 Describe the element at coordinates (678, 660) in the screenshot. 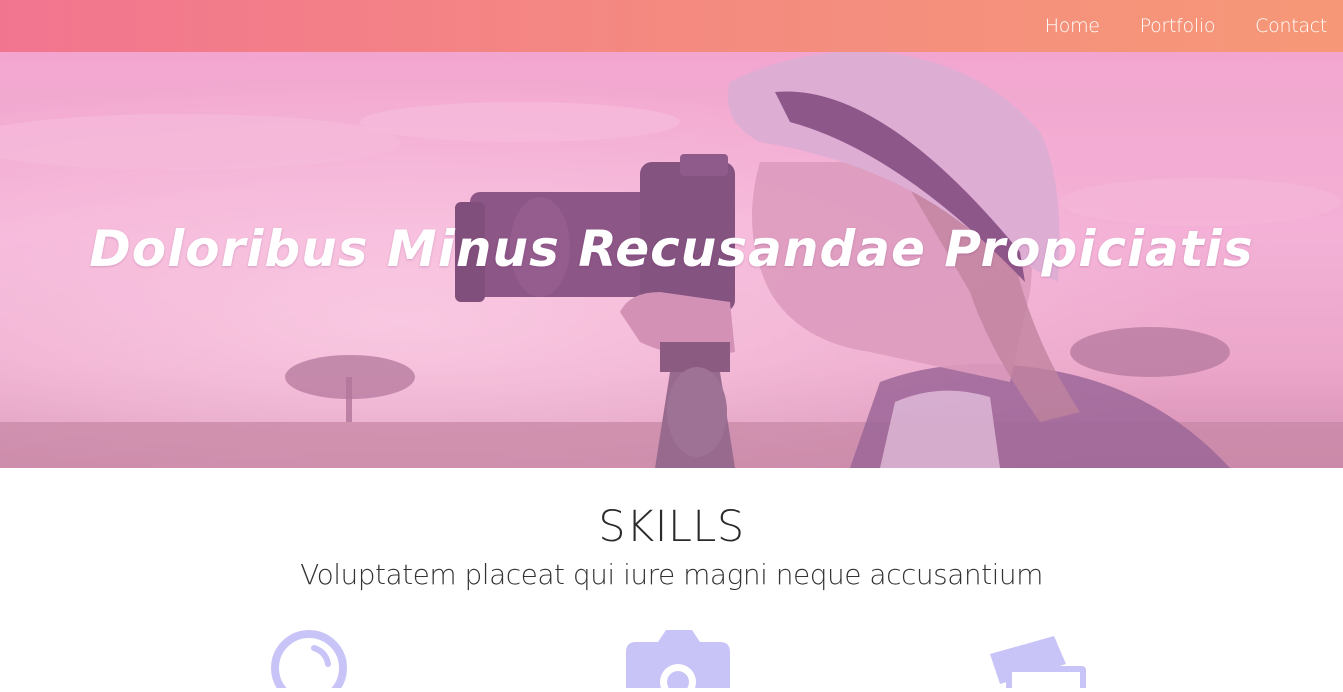

I see `camera-icon` at that location.